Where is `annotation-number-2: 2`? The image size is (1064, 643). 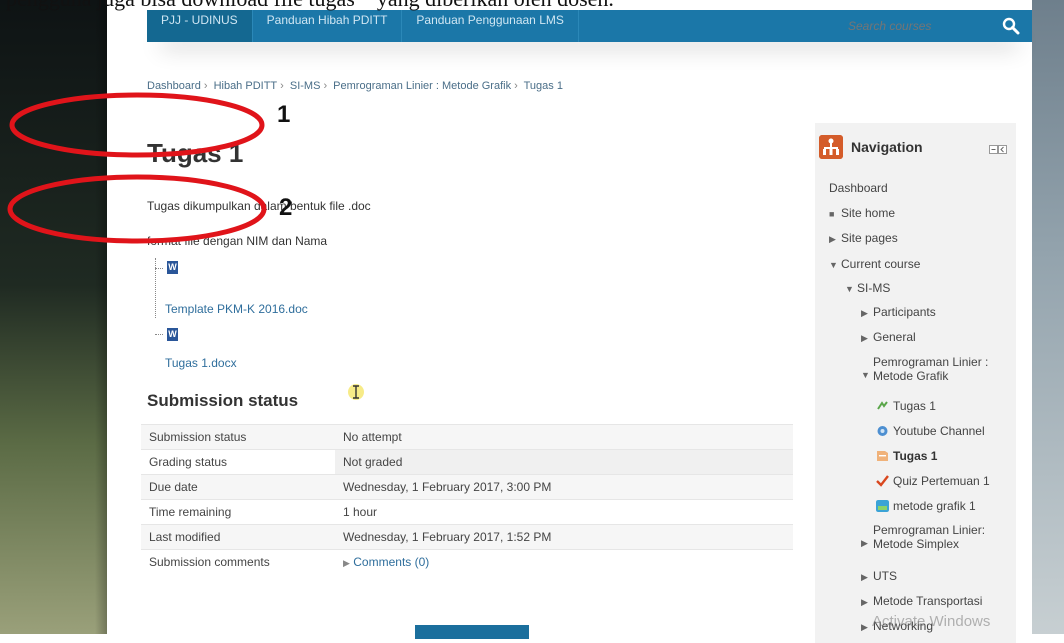 annotation-number-2: 2 is located at coordinates (286, 207).